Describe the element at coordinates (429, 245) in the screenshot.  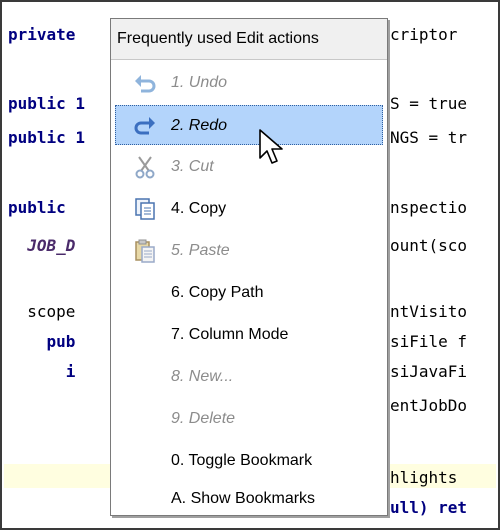
I see `code-fragment: ount(sco` at that location.